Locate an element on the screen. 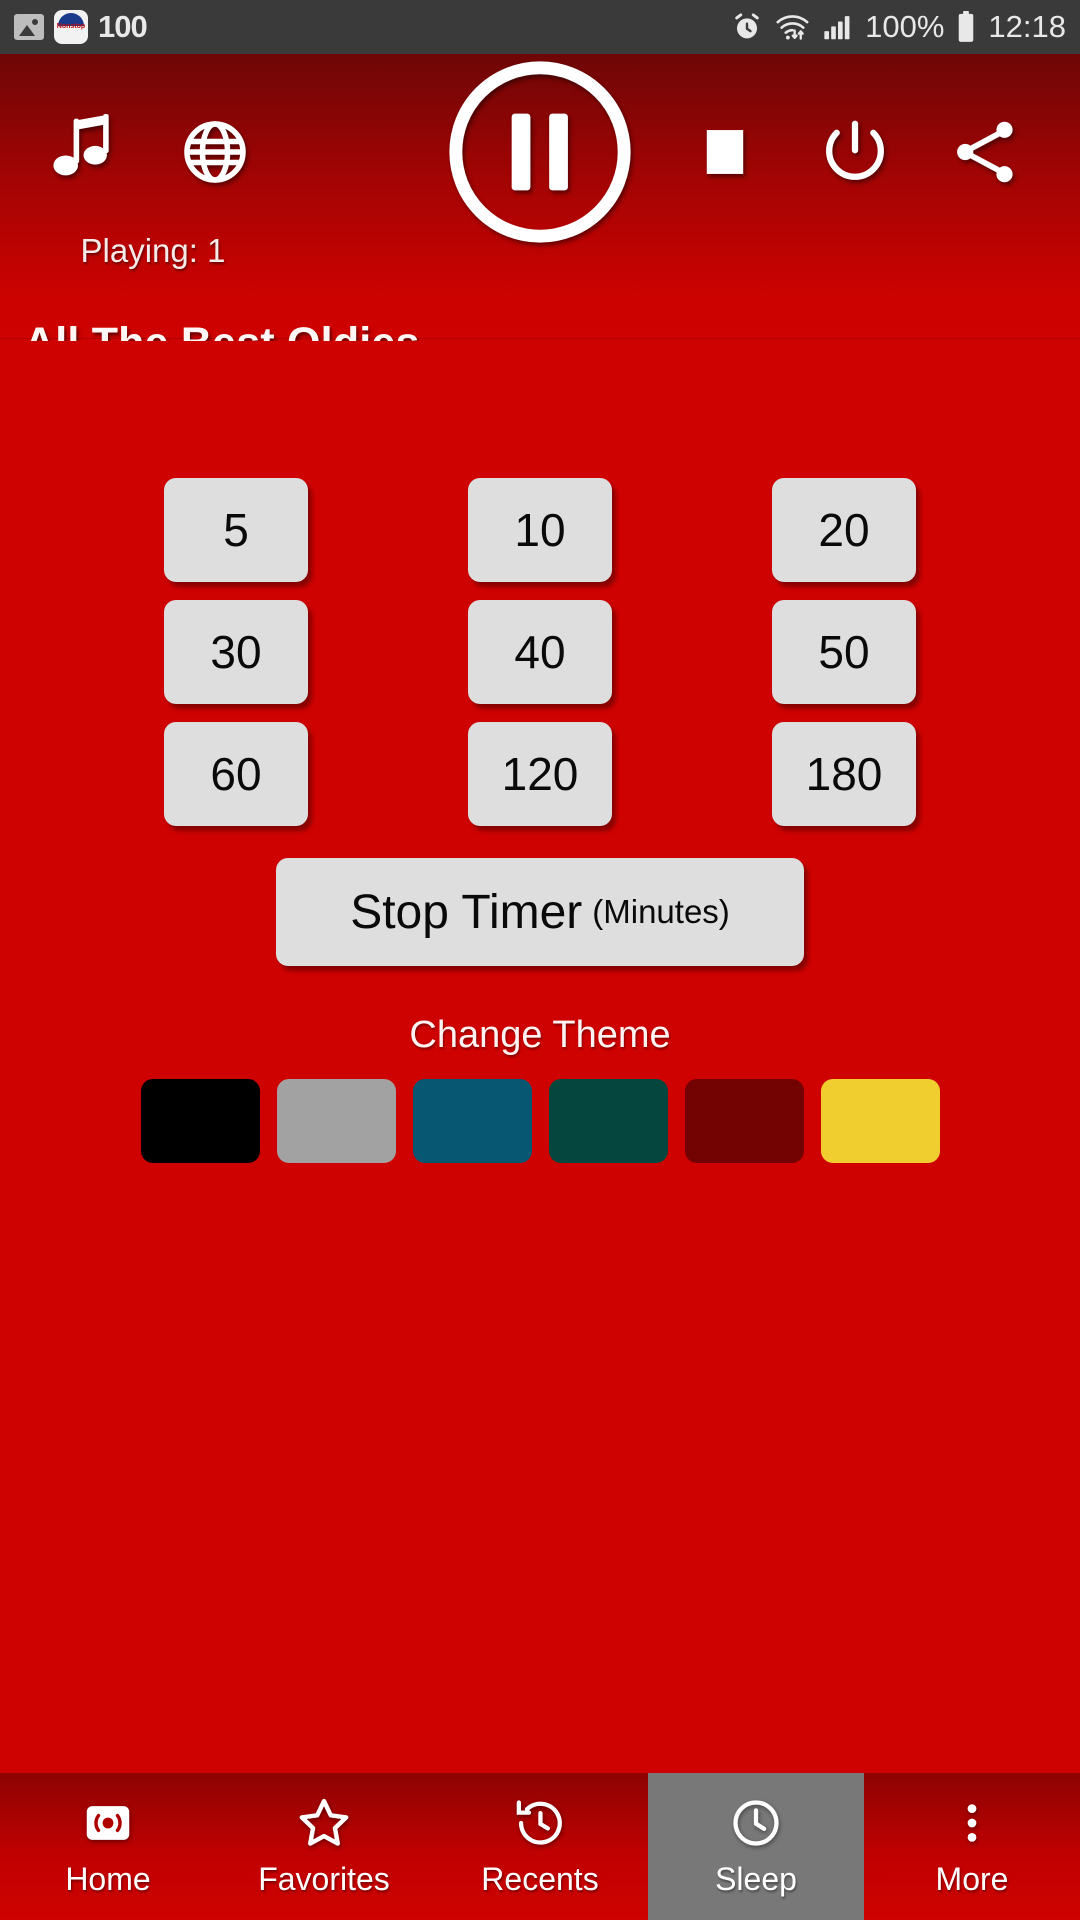  stop-timer-button: Stop Timer (Minutes) is located at coordinates (540, 912).